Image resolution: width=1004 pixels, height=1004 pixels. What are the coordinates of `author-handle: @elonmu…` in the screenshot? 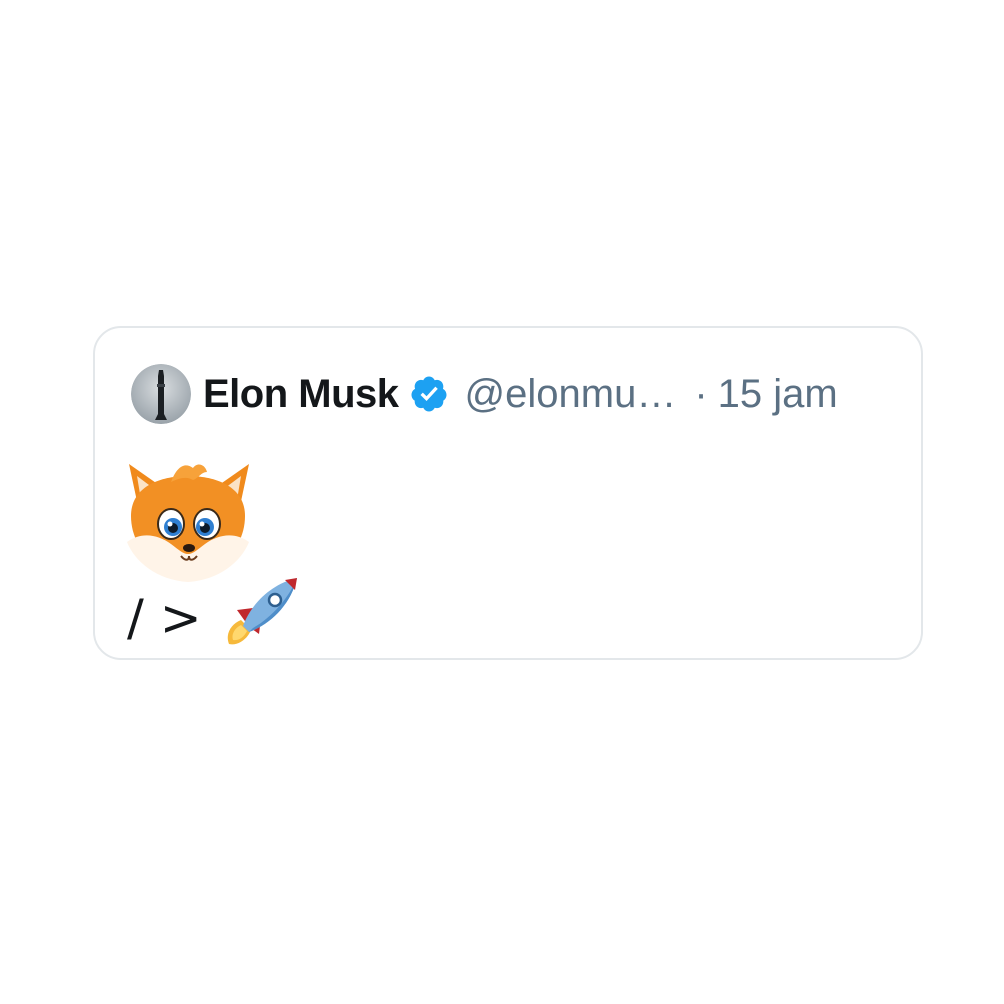 It's located at (571, 394).